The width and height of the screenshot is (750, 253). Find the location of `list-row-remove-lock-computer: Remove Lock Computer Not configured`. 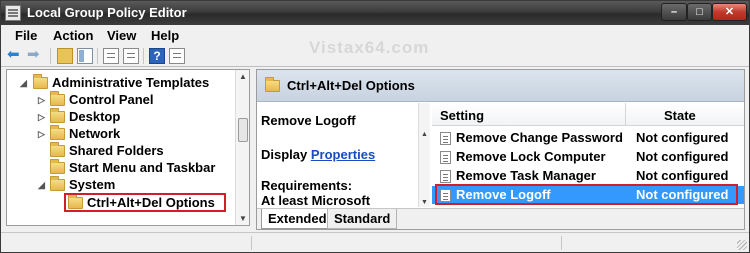

list-row-remove-lock-computer: Remove Lock Computer Not configured is located at coordinates (588, 157).